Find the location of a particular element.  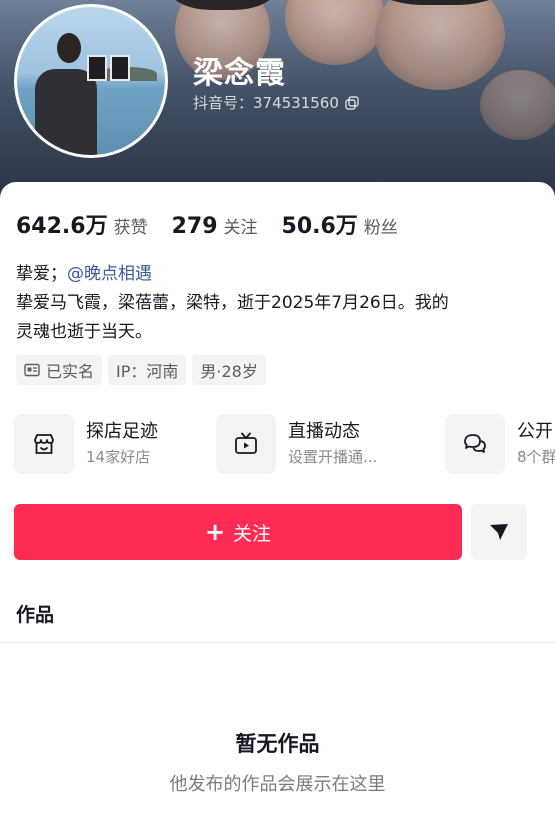

info-tags: 已实名 IP：河南 男·28岁 is located at coordinates (141, 370).